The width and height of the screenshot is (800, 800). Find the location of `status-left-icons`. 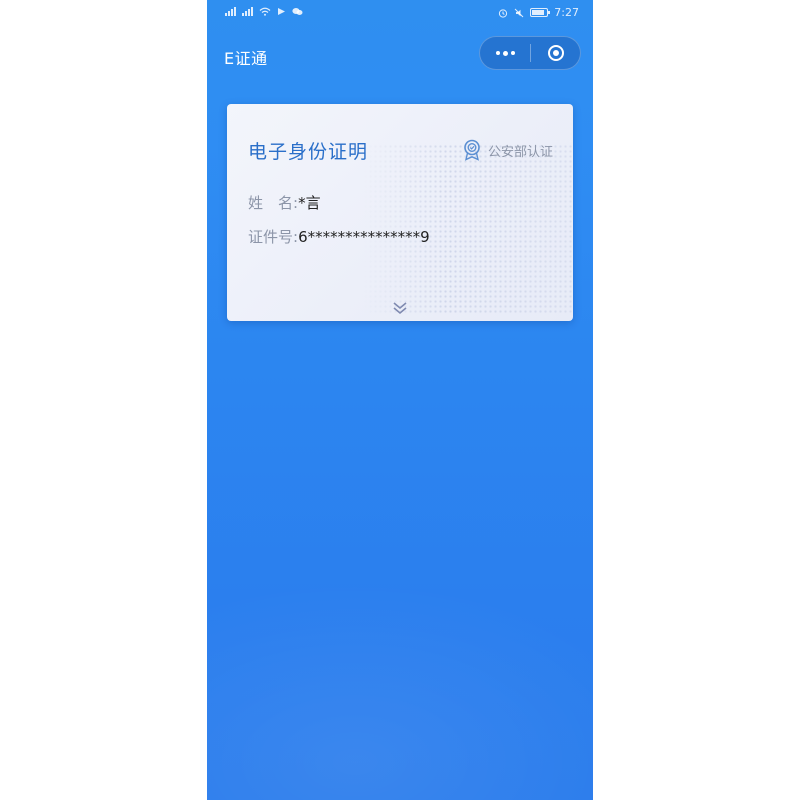

status-left-icons is located at coordinates (264, 11).